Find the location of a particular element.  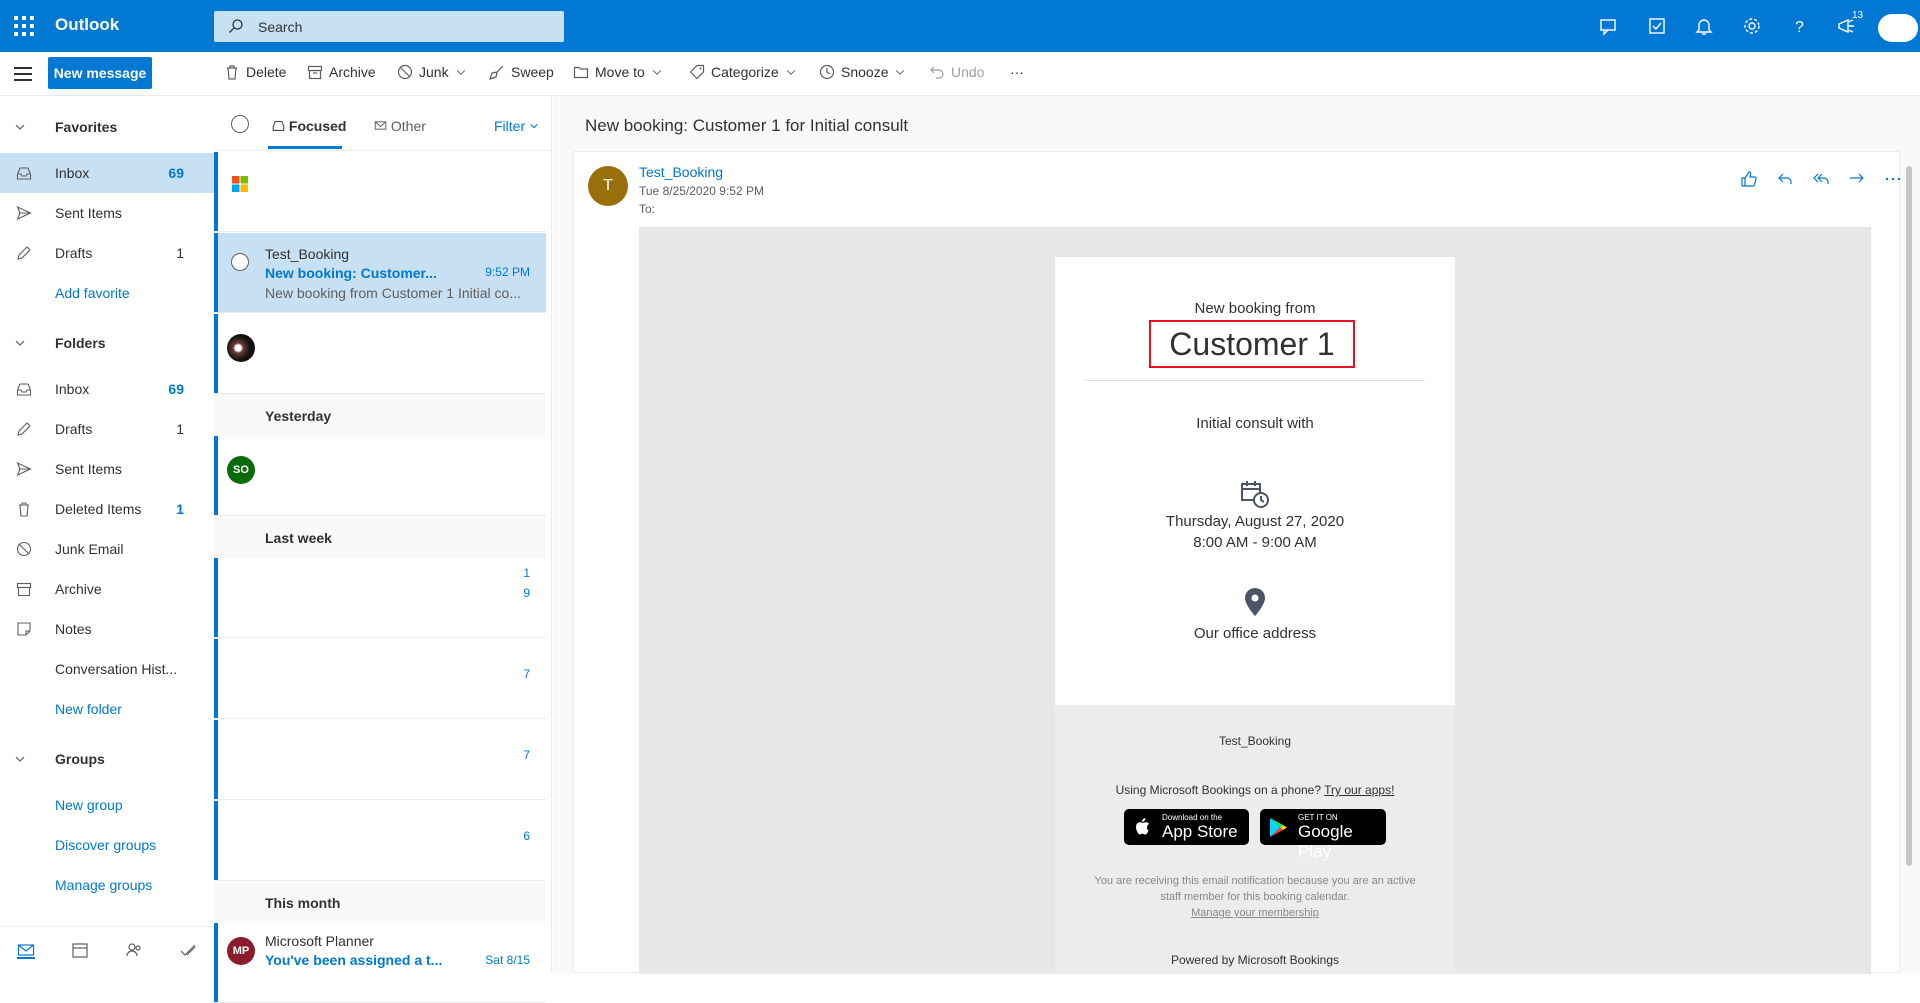

nav-folder-archive: Archive is located at coordinates (107, 589).